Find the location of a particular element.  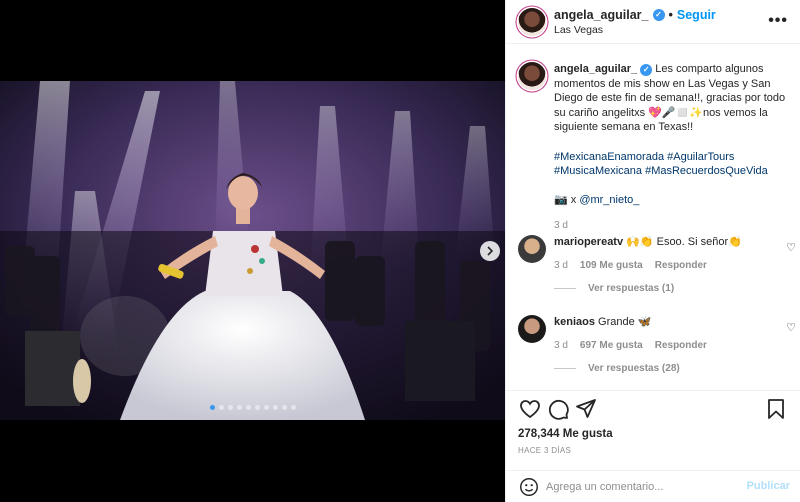

author-line: angela_aguilar_ ✓ • Seguir is located at coordinates (635, 15).